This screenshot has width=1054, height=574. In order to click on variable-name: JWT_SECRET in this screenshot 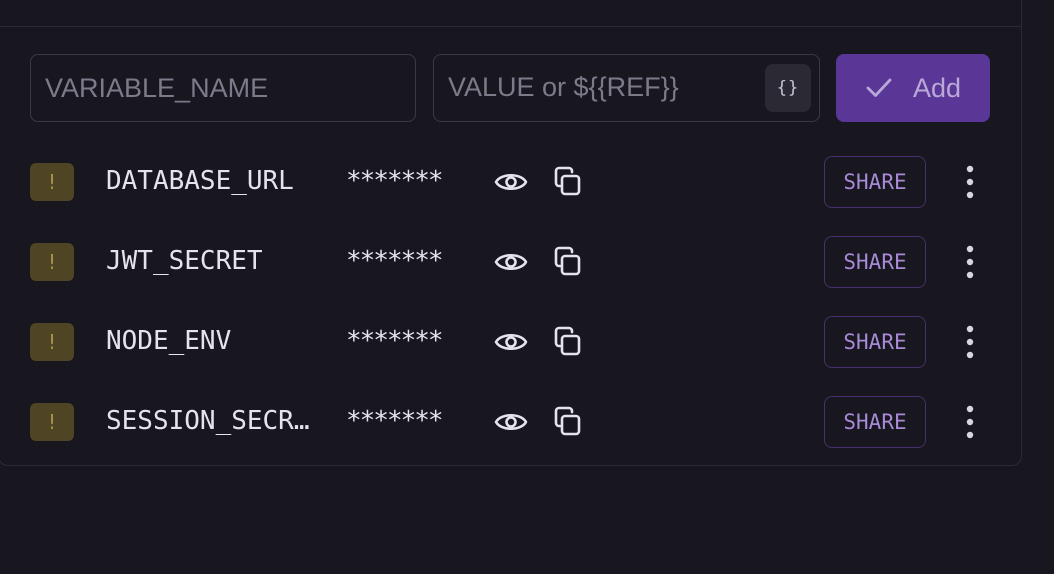, I will do `click(184, 261)`.